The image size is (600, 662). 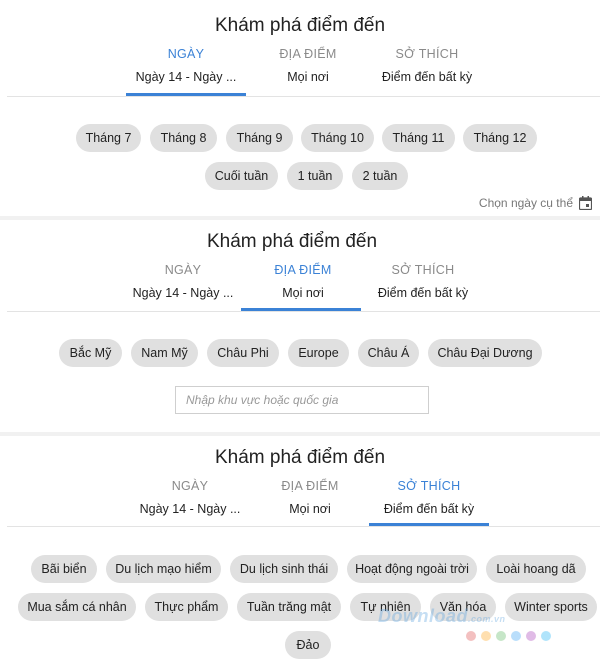 I want to click on chip-interest: Du lịch sinh thái, so click(x=284, y=569).